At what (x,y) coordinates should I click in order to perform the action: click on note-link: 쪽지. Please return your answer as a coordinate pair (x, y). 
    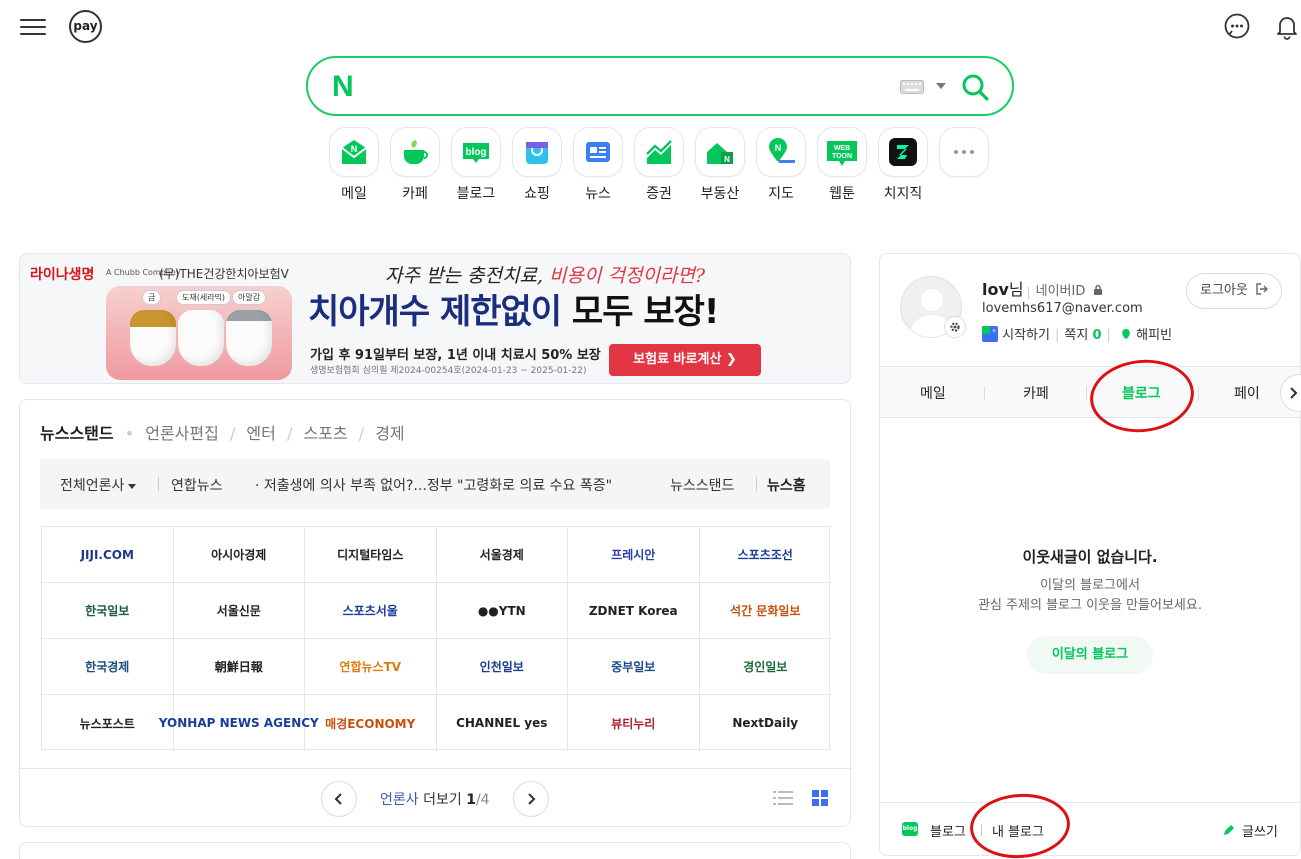
    Looking at the image, I should click on (1076, 335).